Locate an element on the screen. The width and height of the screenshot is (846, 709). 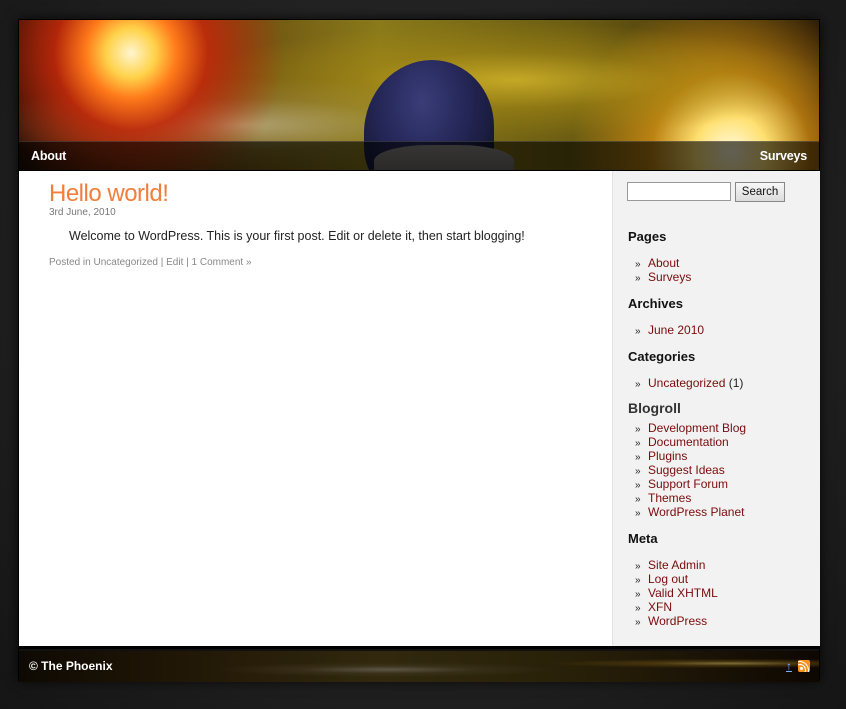
footer-copyright: © The Phoenix is located at coordinates (71, 666).